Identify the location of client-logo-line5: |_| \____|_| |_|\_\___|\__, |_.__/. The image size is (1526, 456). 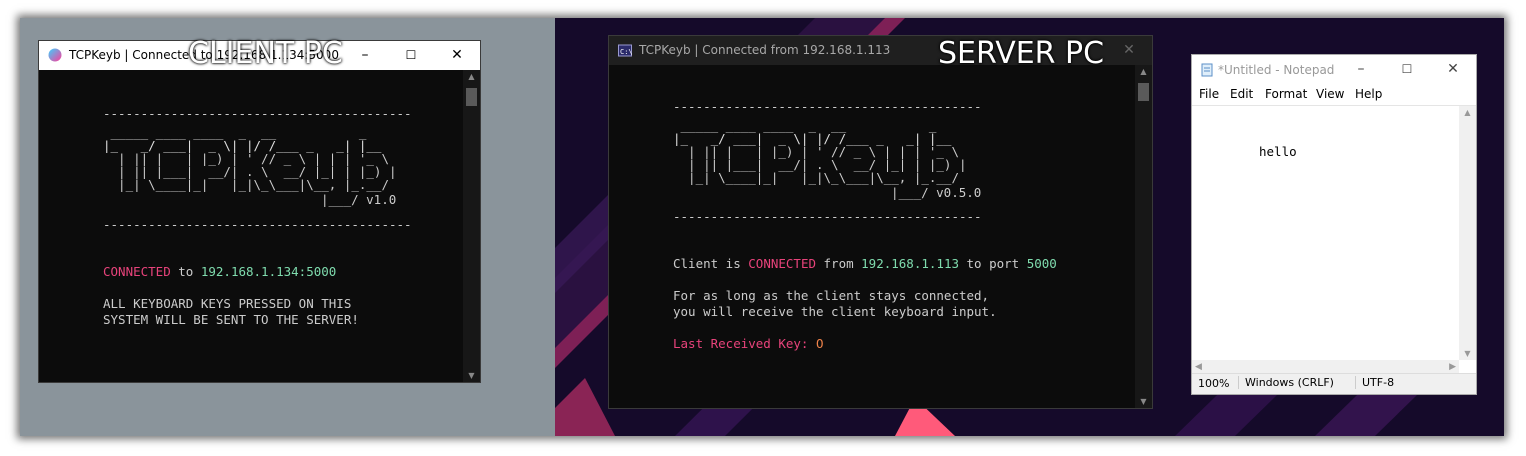
(246, 184).